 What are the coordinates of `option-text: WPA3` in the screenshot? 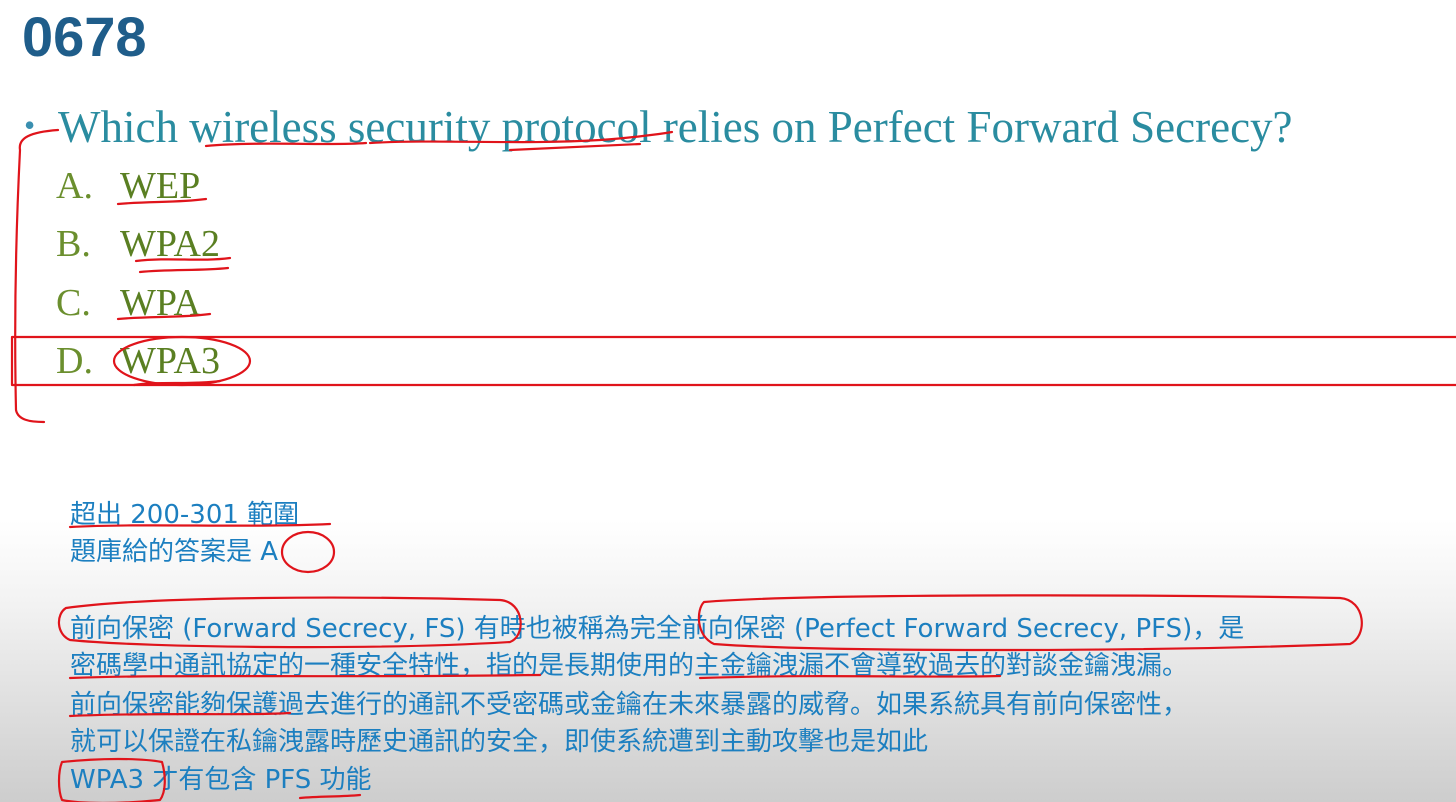 It's located at (170, 361).